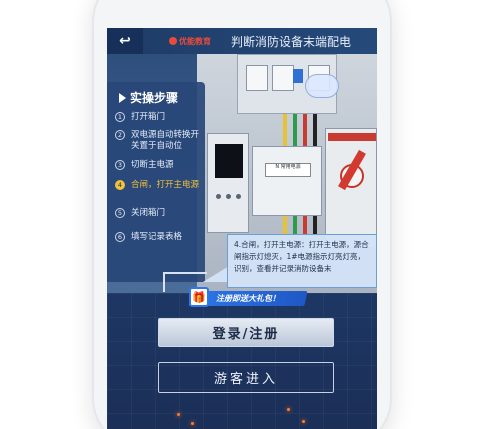 This screenshot has width=482, height=429. I want to click on gift-icon: 🎁, so click(199, 297).